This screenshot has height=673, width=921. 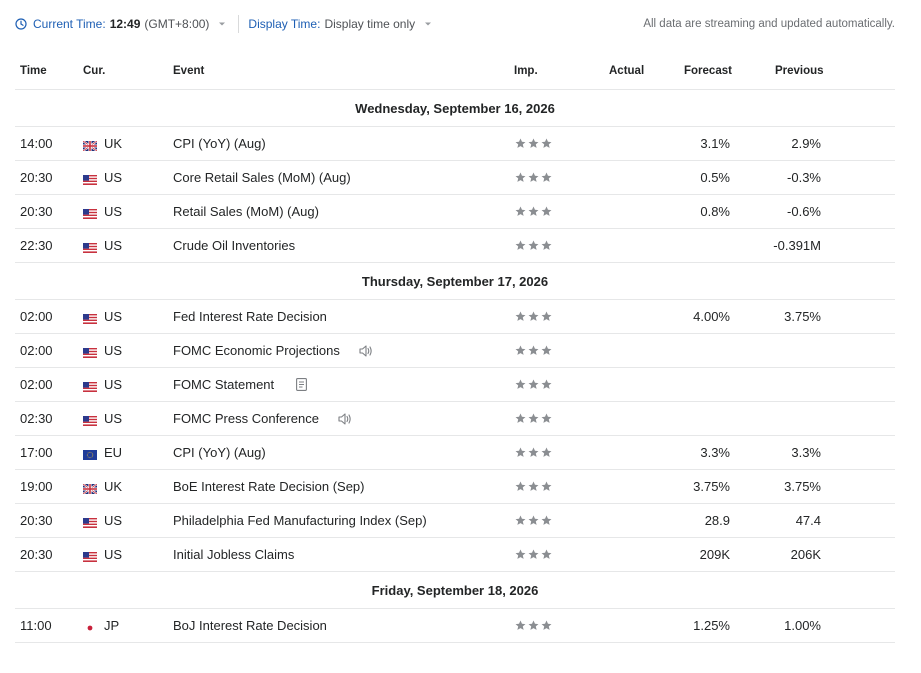 I want to click on event-previous: -0.3%, so click(x=804, y=177).